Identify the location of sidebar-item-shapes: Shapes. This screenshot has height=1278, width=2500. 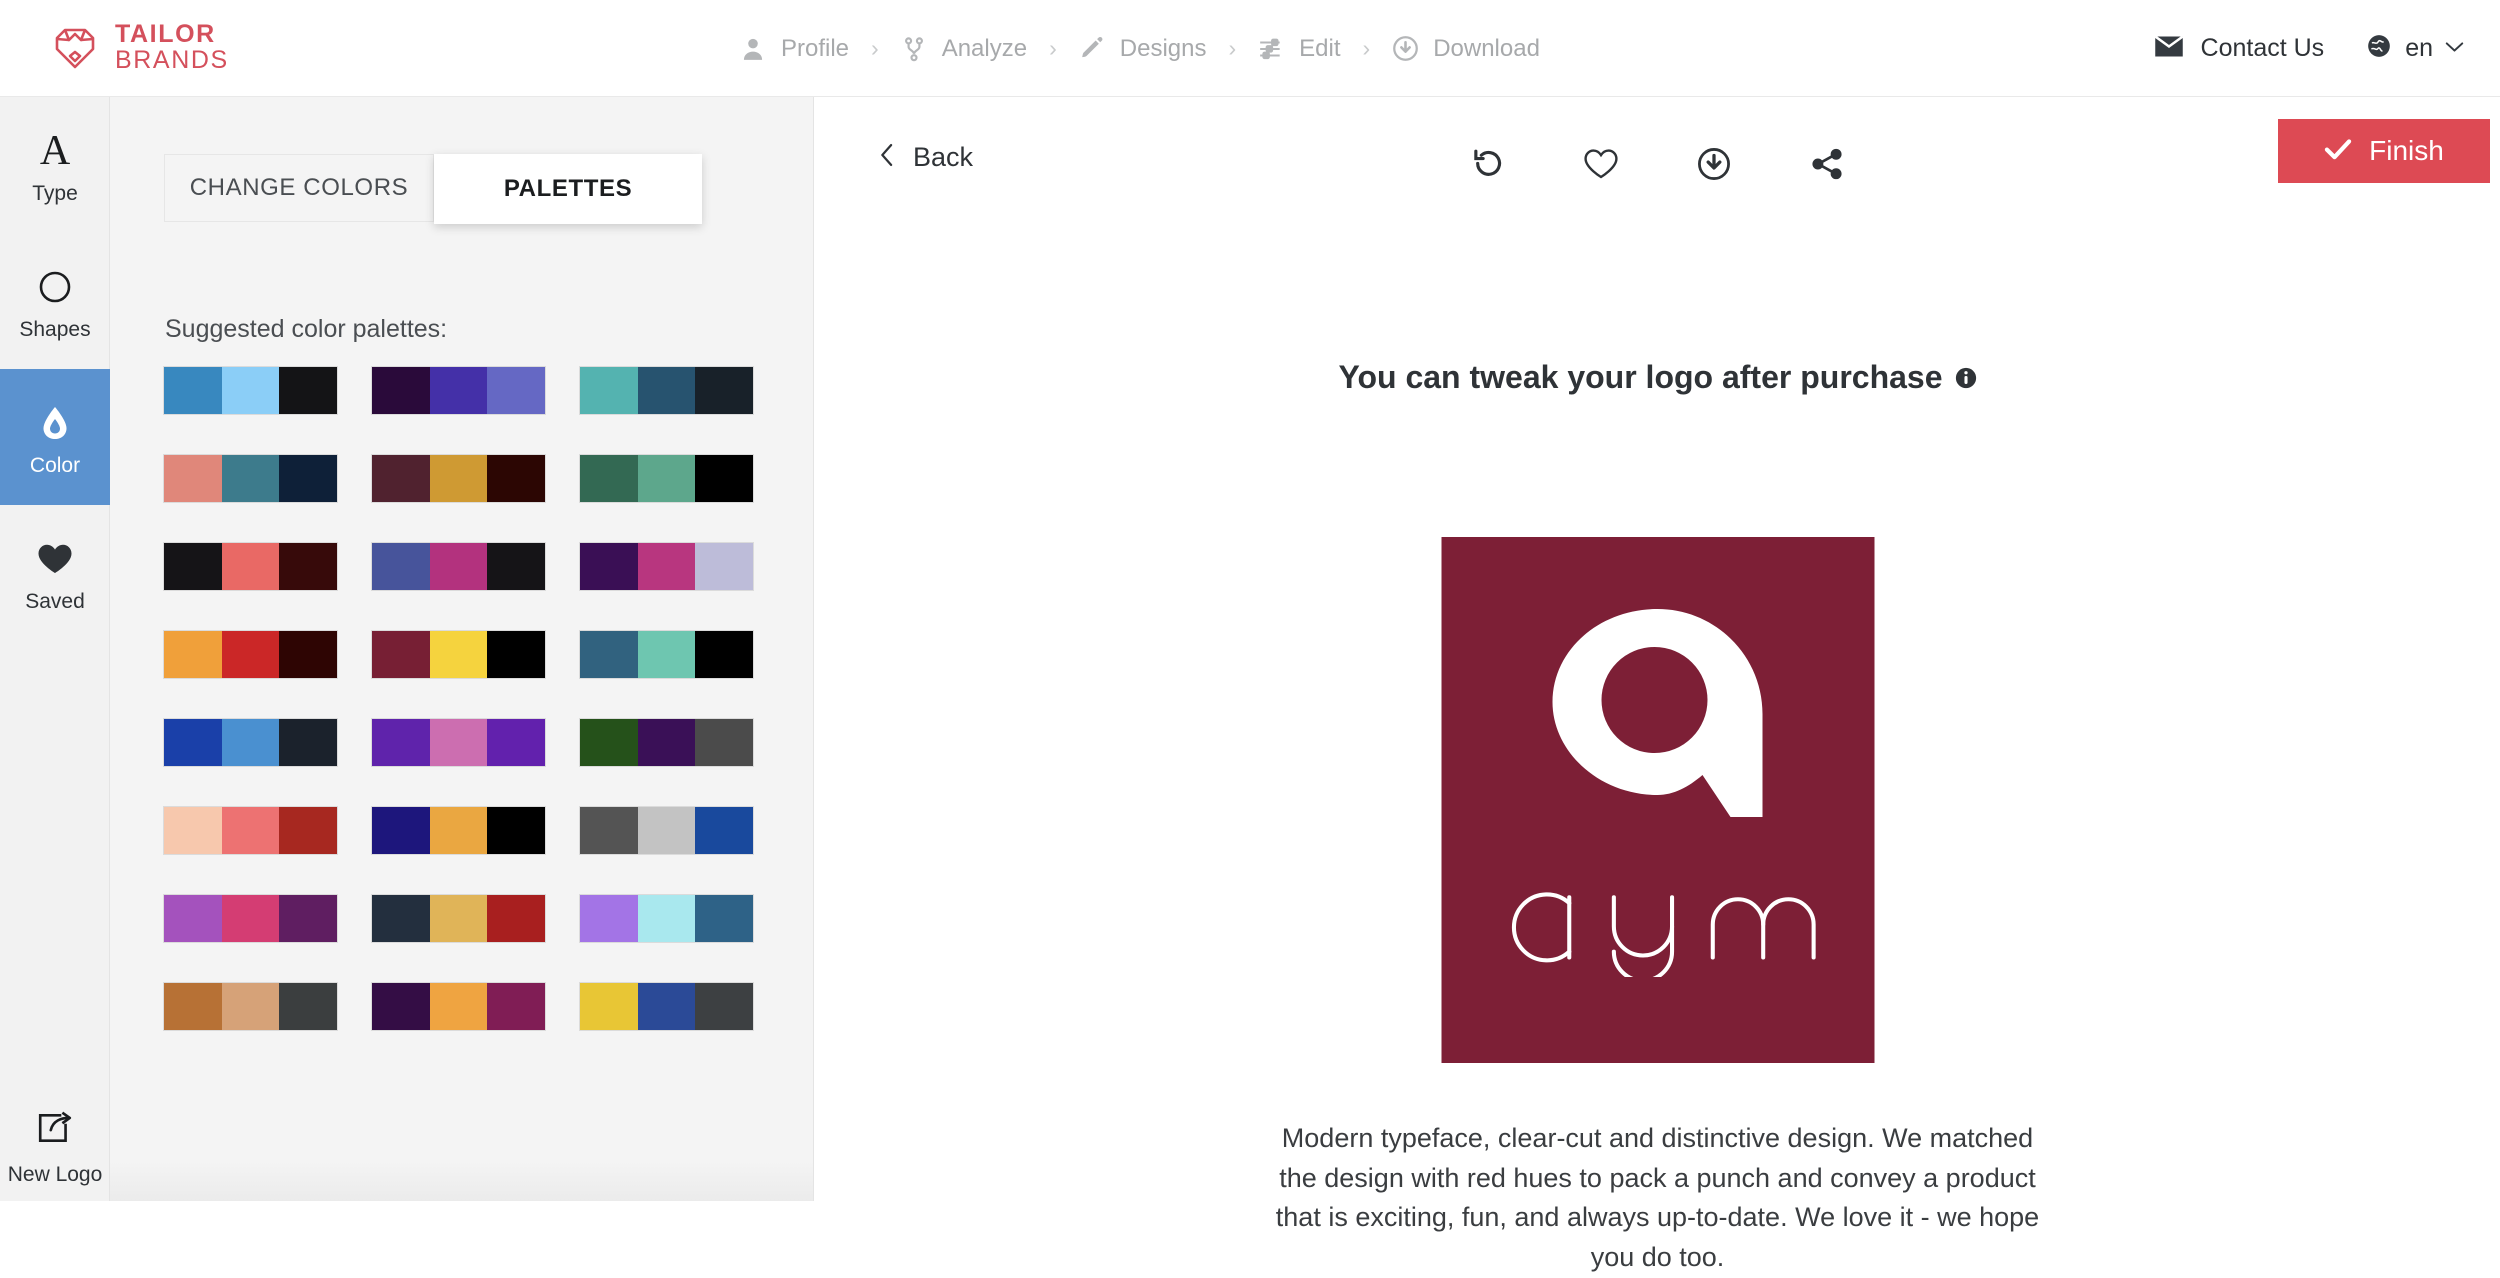
(55, 301).